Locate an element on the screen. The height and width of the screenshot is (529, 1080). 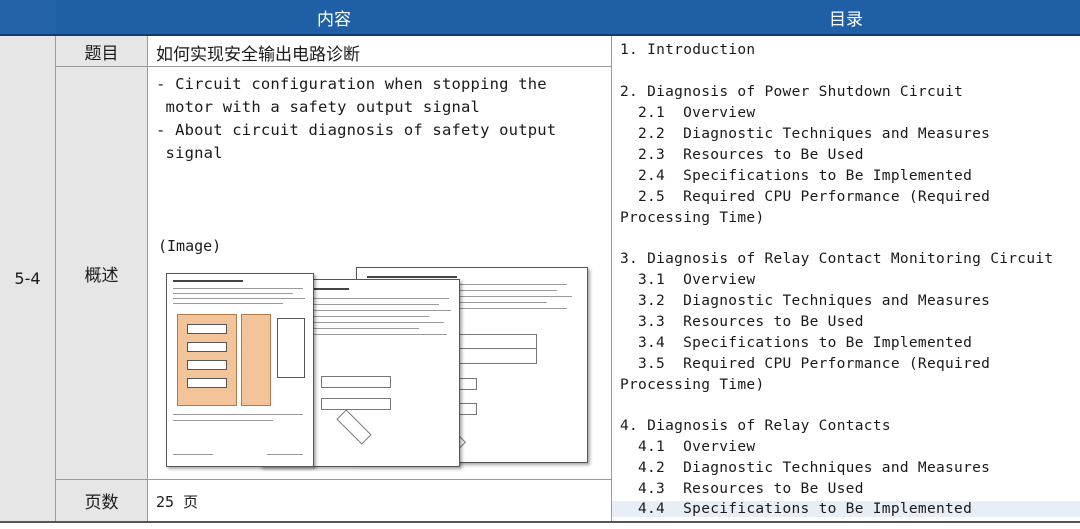
toc-line: 2.4 Specifications to Be Implemented is located at coordinates (805, 176).